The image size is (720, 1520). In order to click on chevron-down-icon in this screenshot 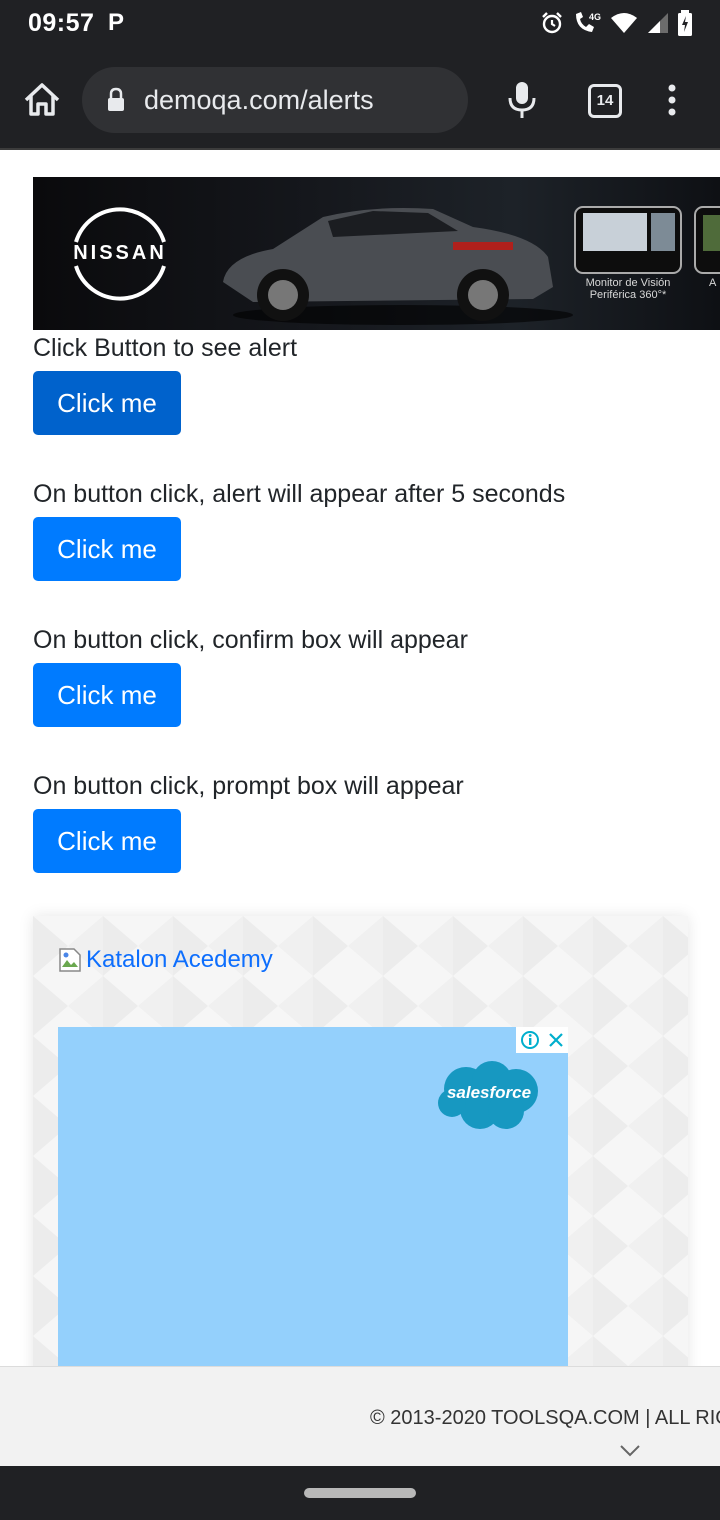, I will do `click(630, 1451)`.